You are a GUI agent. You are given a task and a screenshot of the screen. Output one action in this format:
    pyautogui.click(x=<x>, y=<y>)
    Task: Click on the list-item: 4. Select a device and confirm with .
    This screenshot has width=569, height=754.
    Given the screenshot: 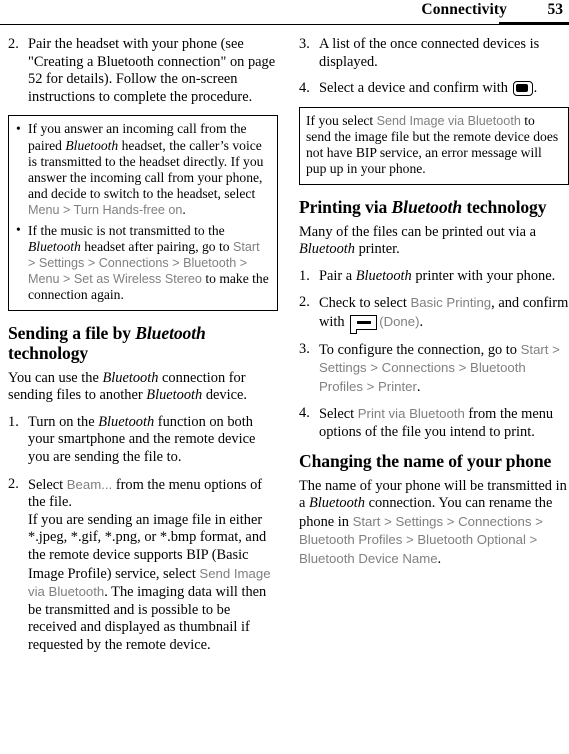 What is the action you would take?
    pyautogui.click(x=434, y=89)
    